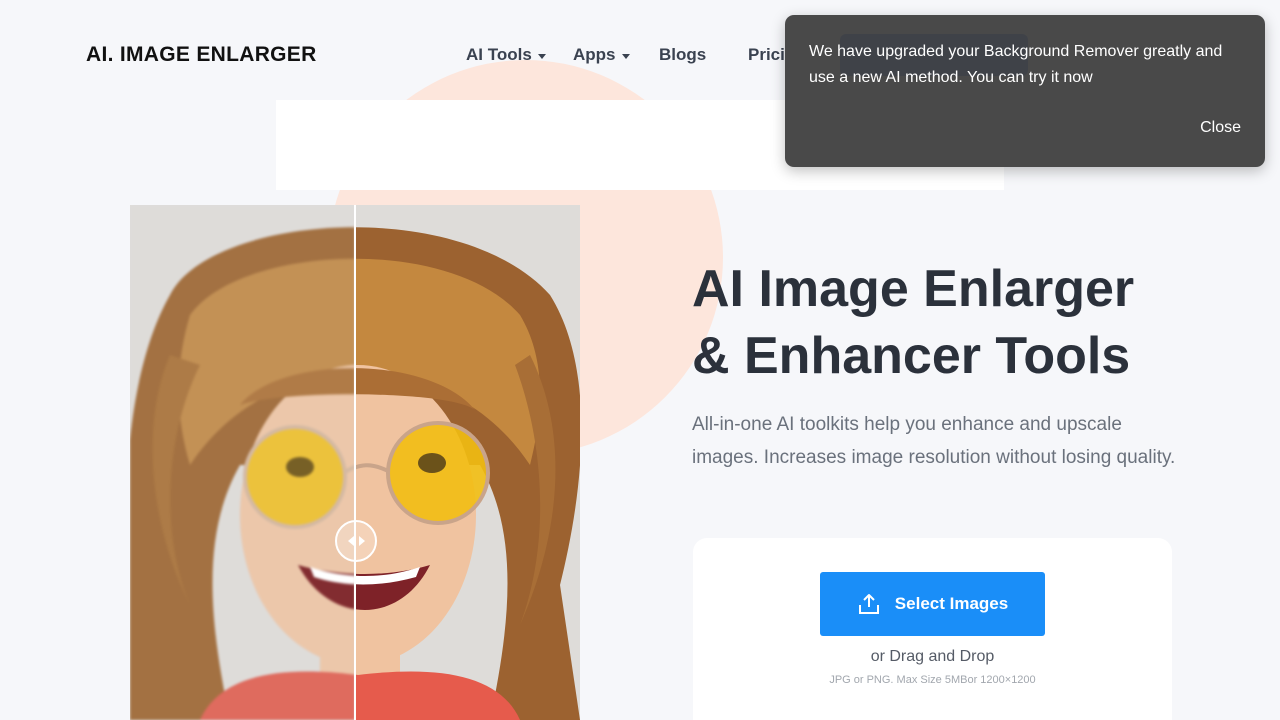  I want to click on nav-ai-tools: AI Tools, so click(506, 55).